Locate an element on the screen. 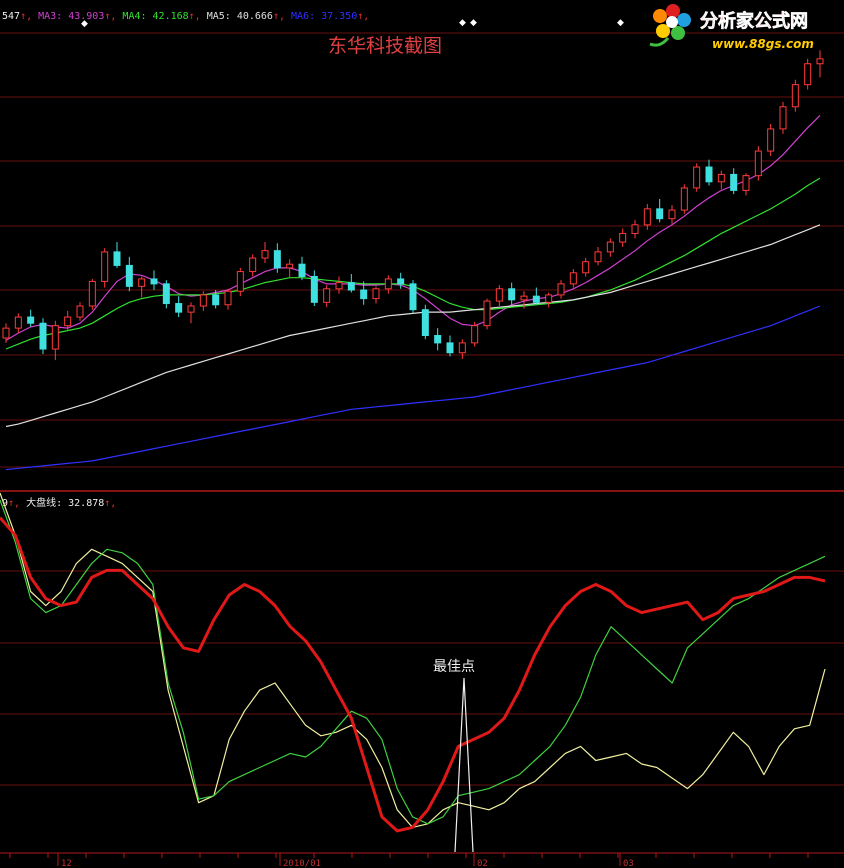 The height and width of the screenshot is (868, 844). best-point-annotation: 最佳点 is located at coordinates (454, 667).